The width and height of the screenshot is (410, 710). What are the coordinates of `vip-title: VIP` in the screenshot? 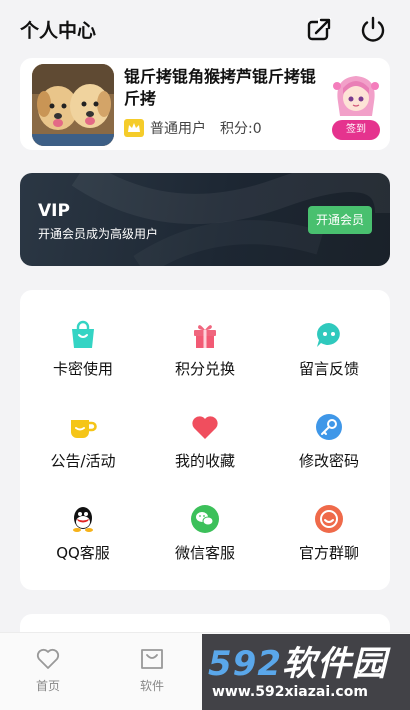 It's located at (54, 211).